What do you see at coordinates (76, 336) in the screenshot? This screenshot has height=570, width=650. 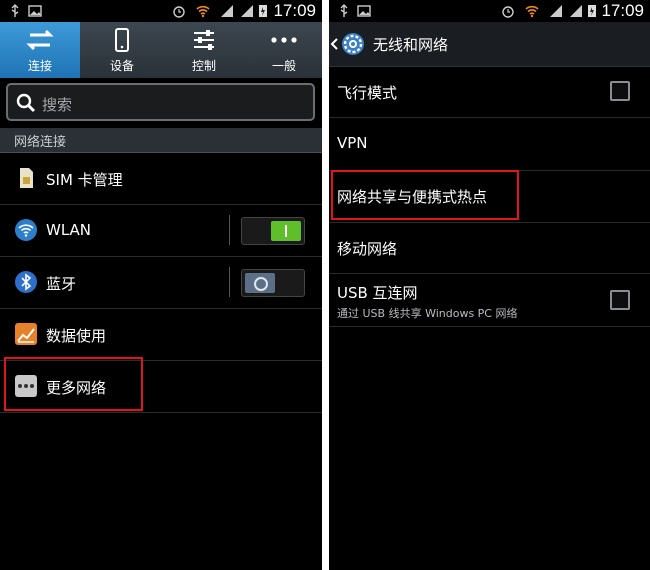 I see `list-item-label: 数据使用` at bounding box center [76, 336].